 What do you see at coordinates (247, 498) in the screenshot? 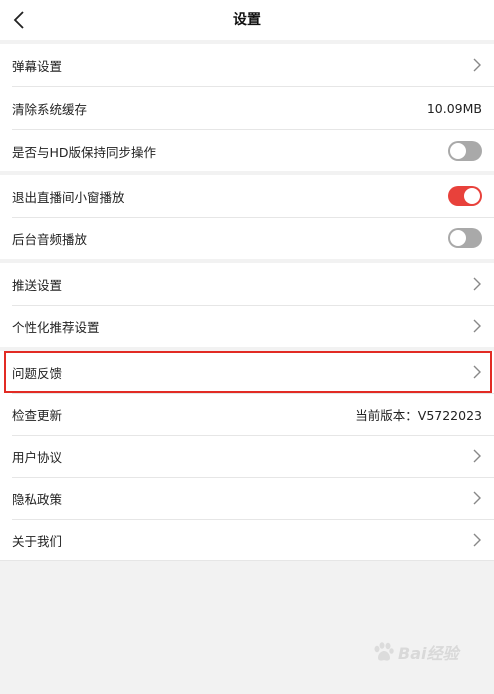
I see `privacy-policy-row: 隐私政策` at bounding box center [247, 498].